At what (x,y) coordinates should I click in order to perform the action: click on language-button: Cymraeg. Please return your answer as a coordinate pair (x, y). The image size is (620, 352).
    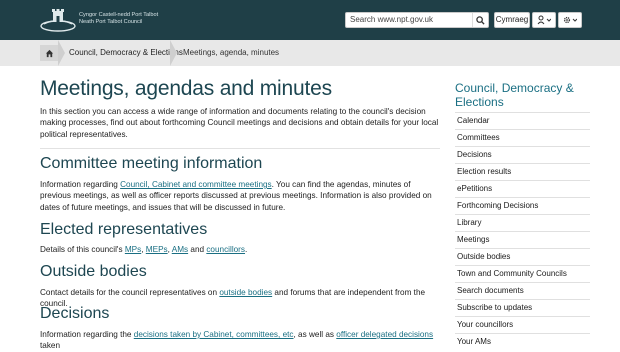
    Looking at the image, I should click on (512, 20).